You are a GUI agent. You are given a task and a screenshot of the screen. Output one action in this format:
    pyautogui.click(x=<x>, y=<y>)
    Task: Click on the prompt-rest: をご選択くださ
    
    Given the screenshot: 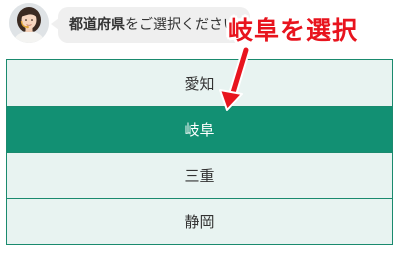 What is the action you would take?
    pyautogui.click(x=174, y=25)
    